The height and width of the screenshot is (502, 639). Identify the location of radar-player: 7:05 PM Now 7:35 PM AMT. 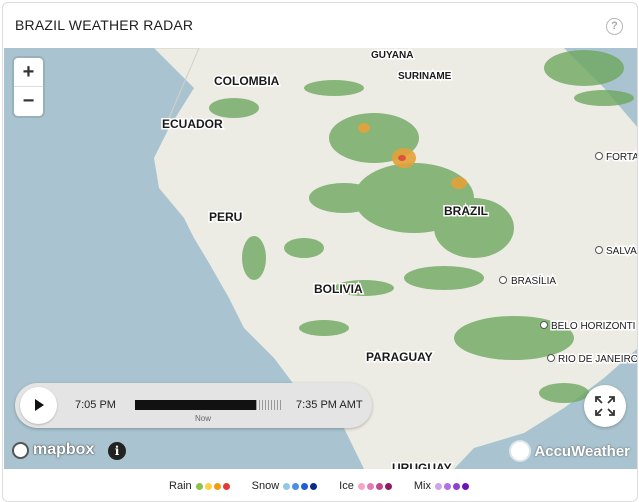
(193, 405).